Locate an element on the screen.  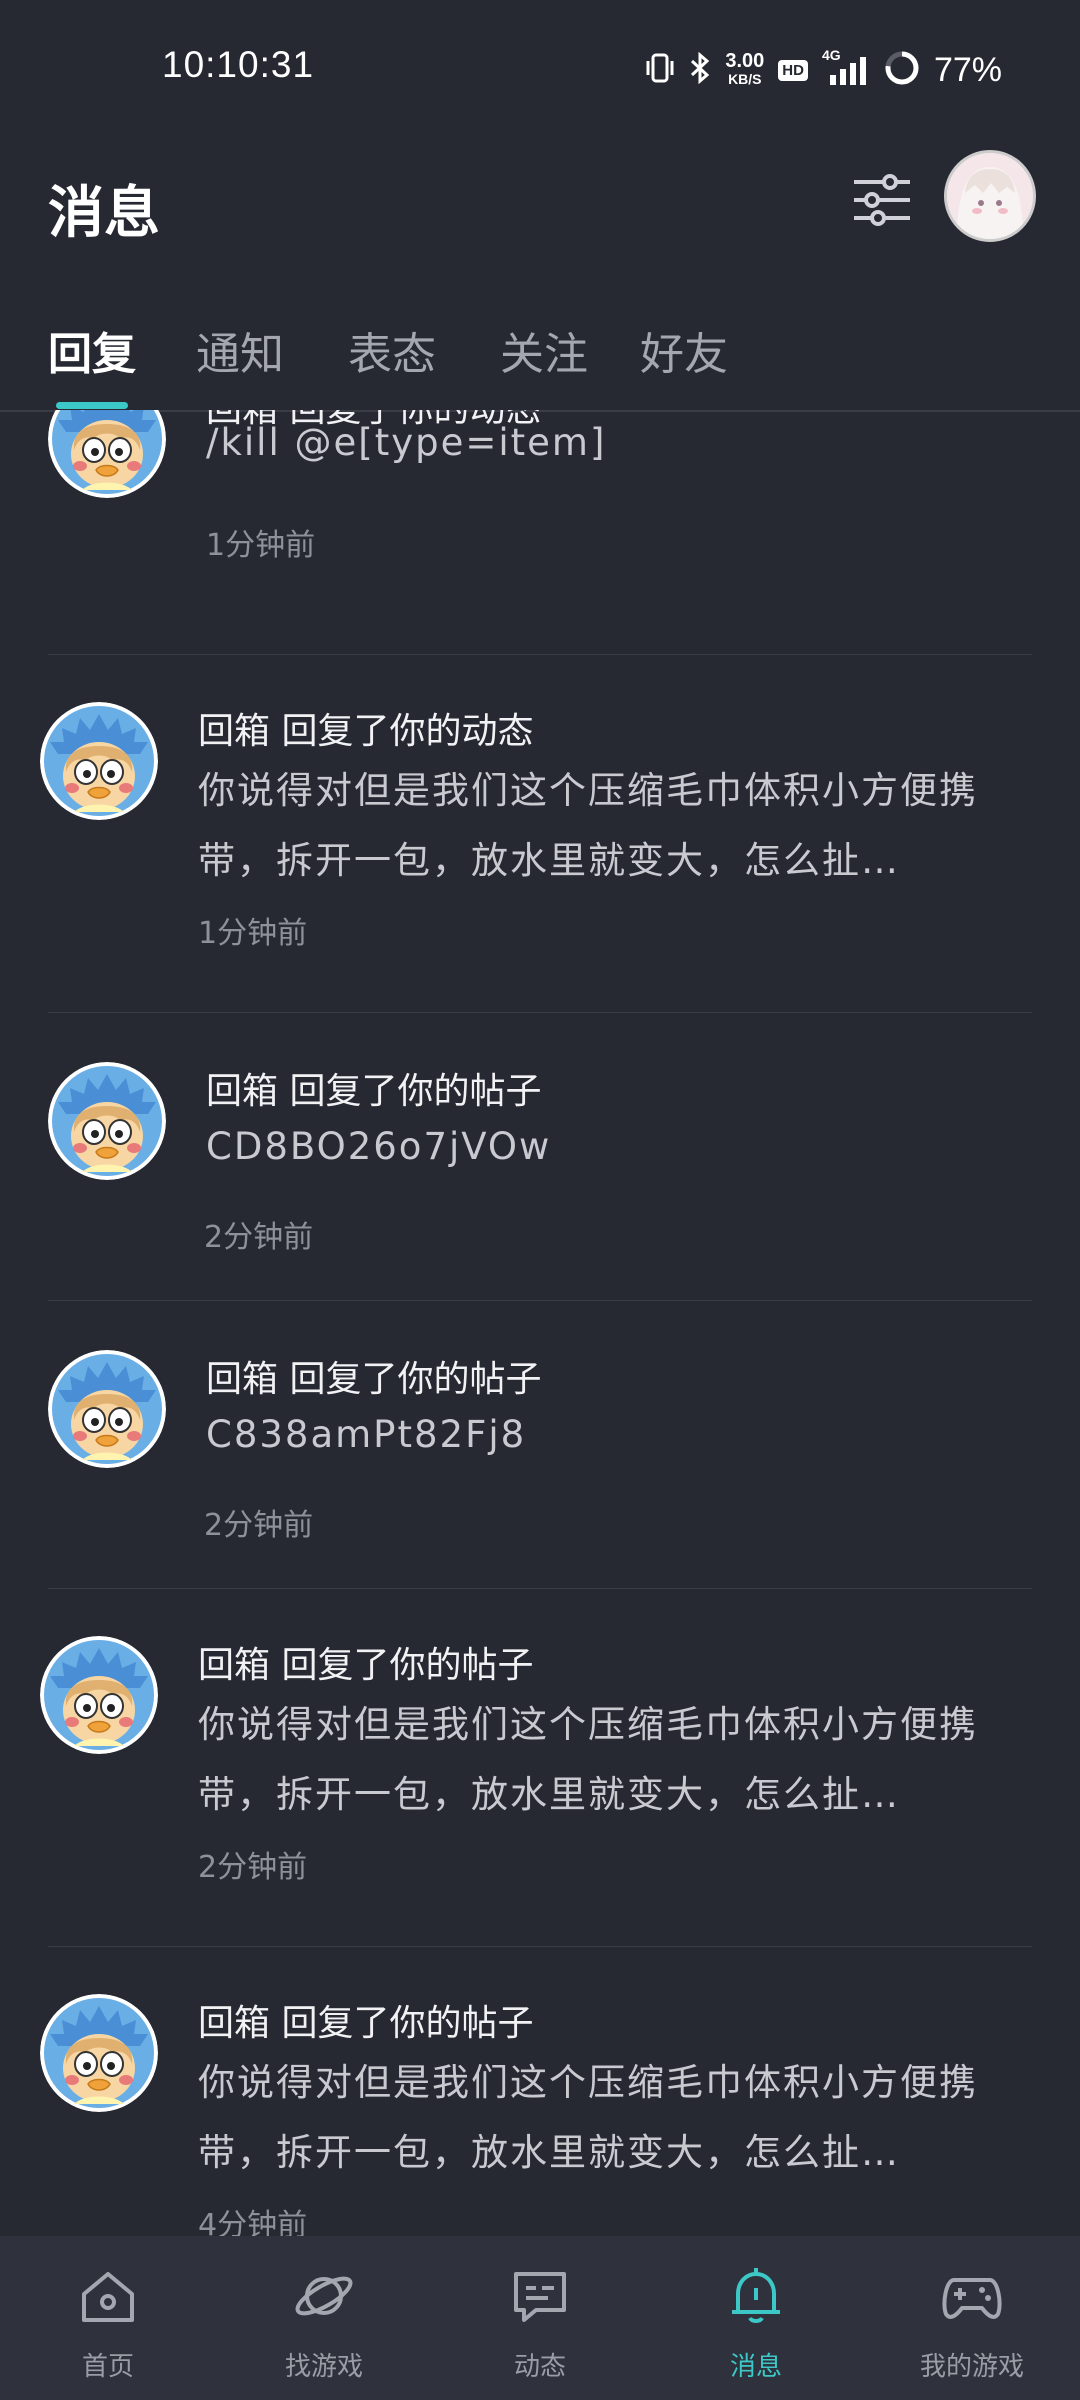
sliders-icon is located at coordinates (882, 200).